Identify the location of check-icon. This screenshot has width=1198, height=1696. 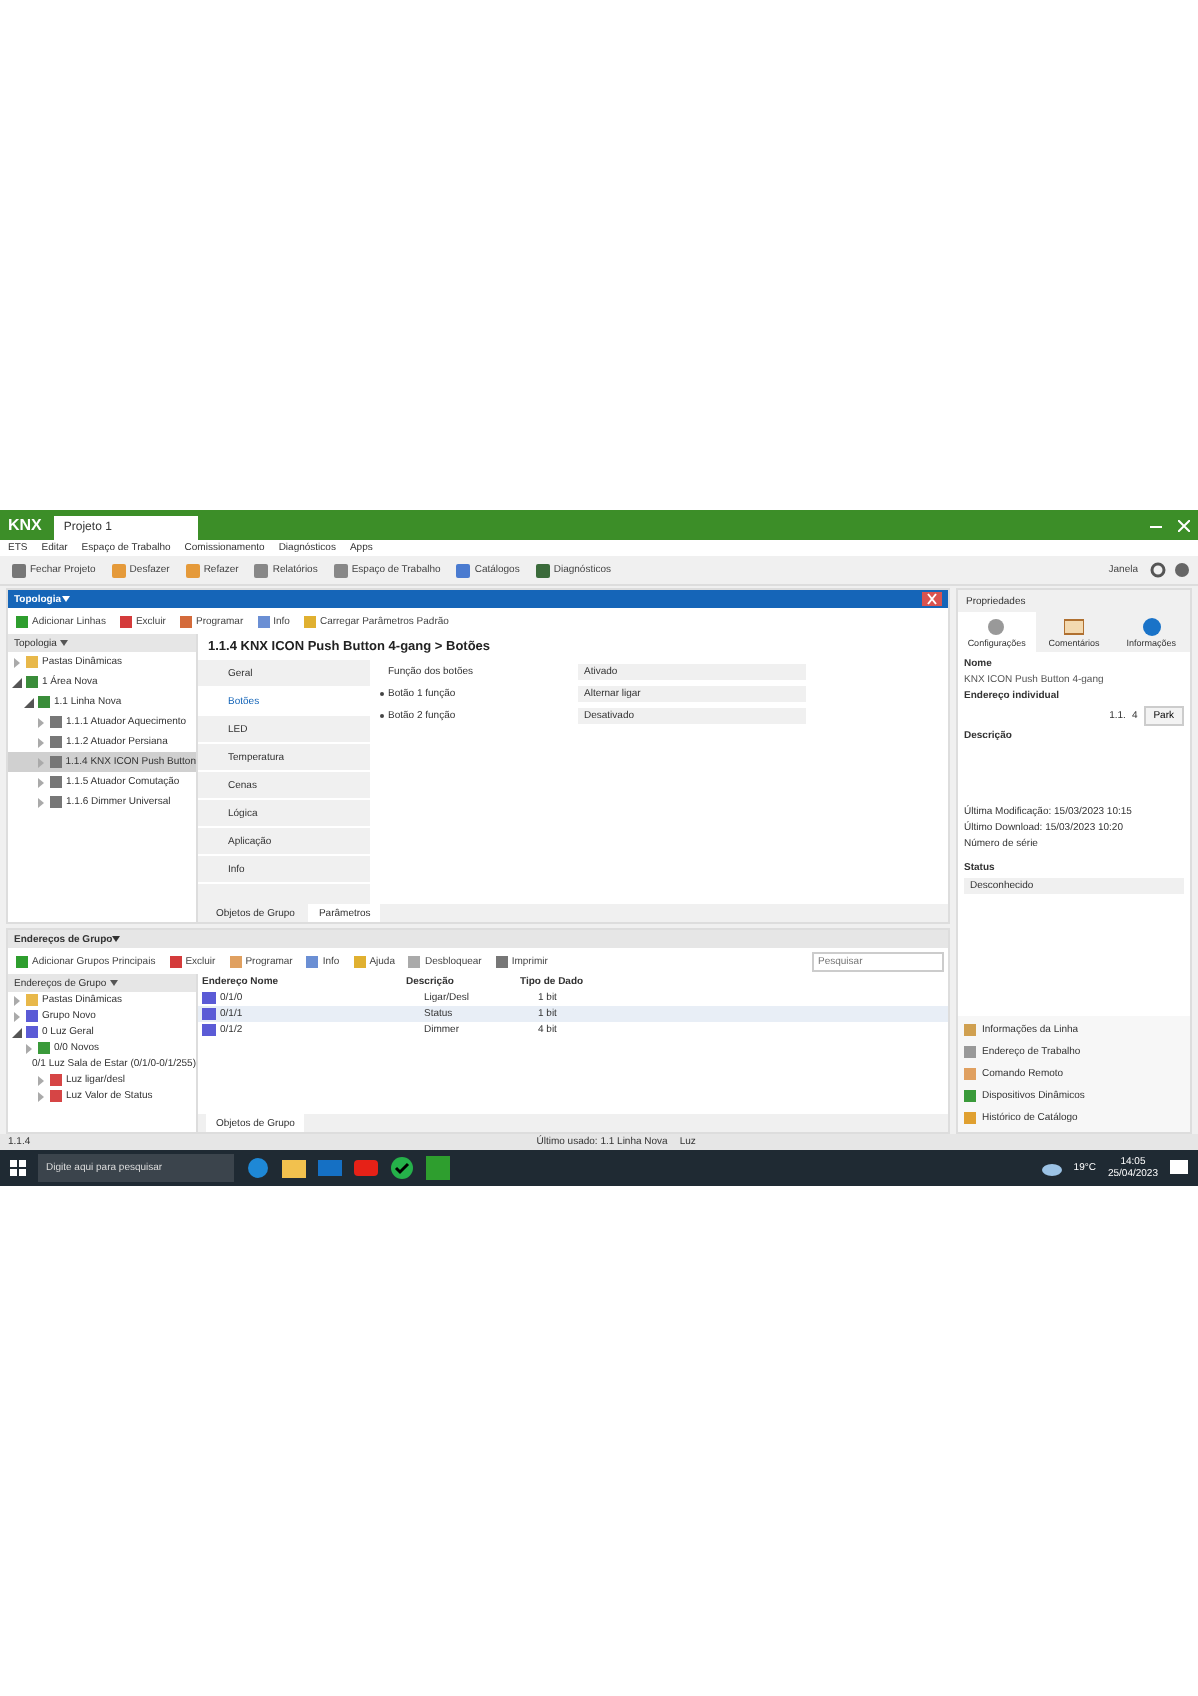
(402, 1168).